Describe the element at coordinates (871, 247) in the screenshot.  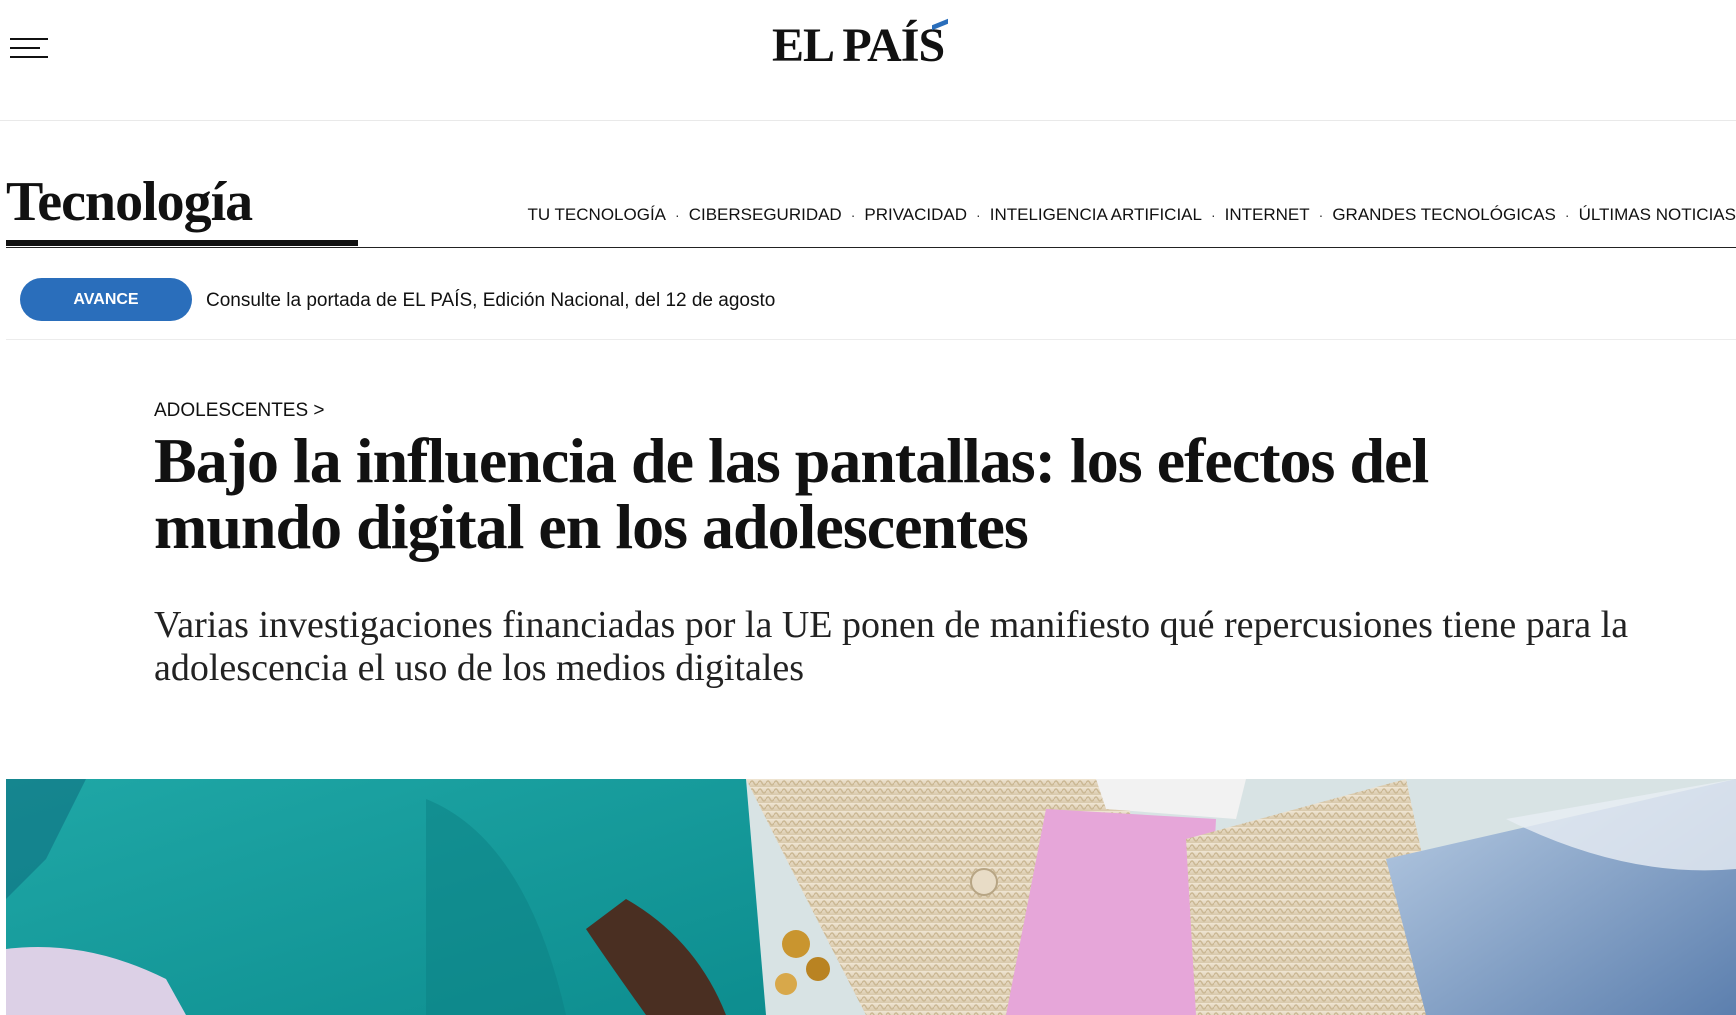
I see `section-divider` at that location.